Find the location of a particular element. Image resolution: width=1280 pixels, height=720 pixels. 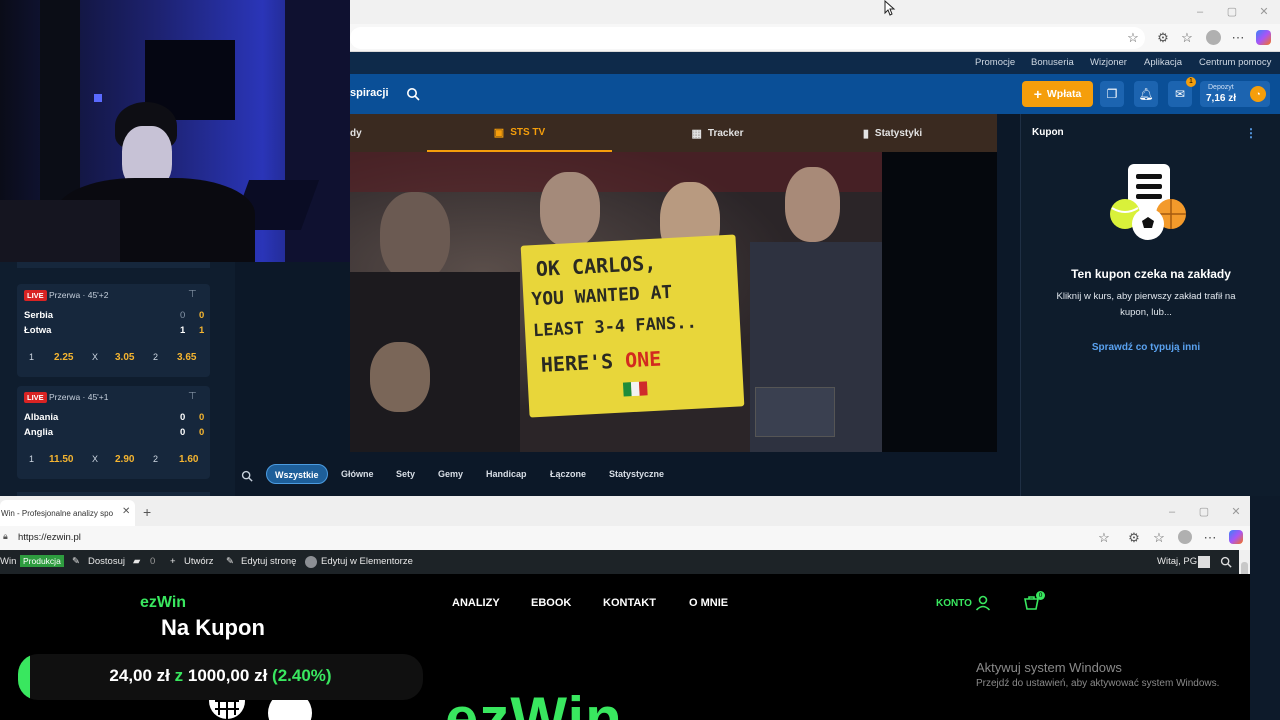

goal-progress-text: 24,00 zł z 1000,00 zł (2.40%) is located at coordinates (220, 676).